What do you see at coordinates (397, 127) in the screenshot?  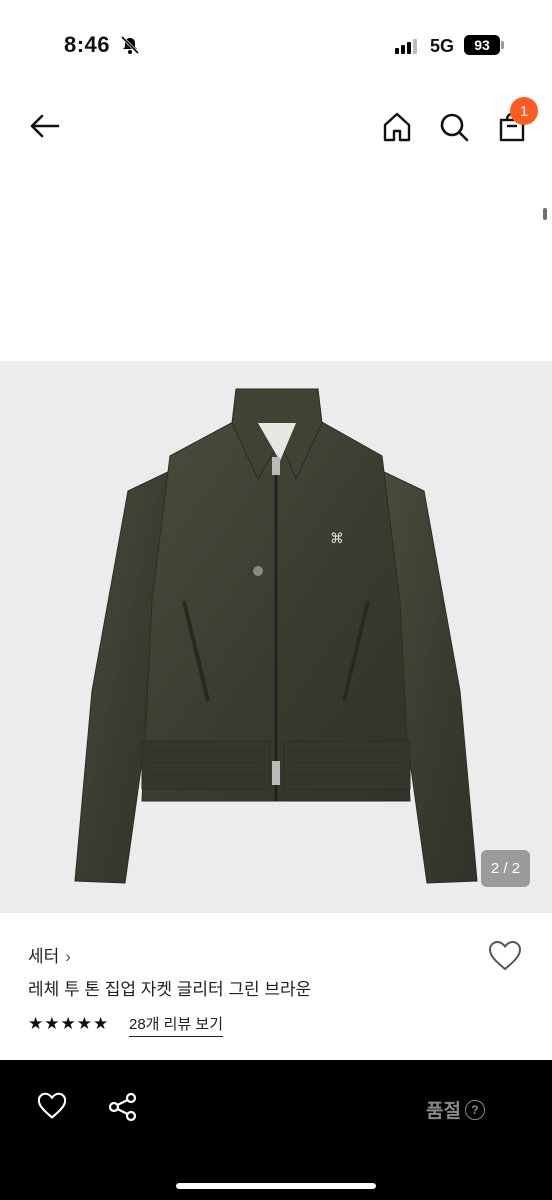 I see `home-icon` at bounding box center [397, 127].